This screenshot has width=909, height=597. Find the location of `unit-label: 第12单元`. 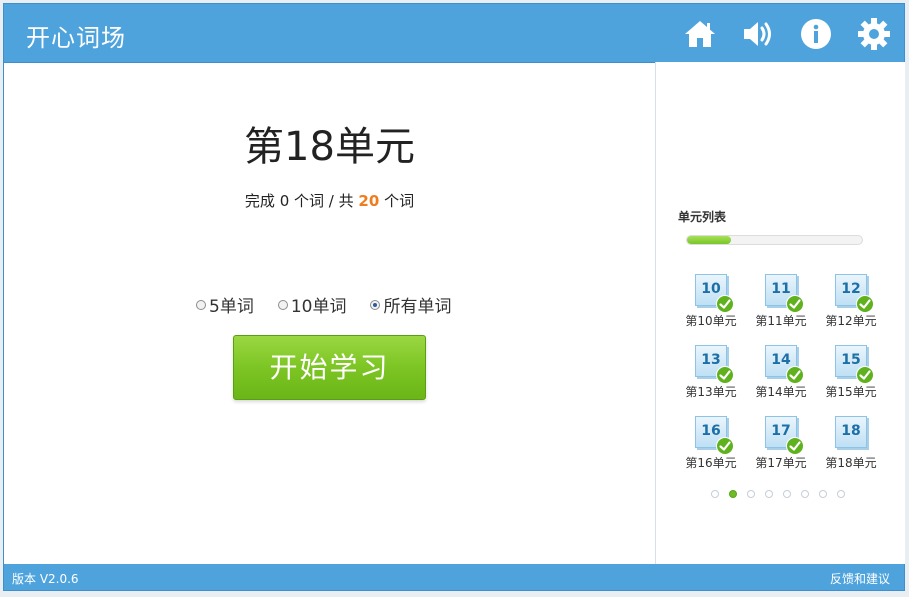

unit-label: 第12单元 is located at coordinates (851, 321).